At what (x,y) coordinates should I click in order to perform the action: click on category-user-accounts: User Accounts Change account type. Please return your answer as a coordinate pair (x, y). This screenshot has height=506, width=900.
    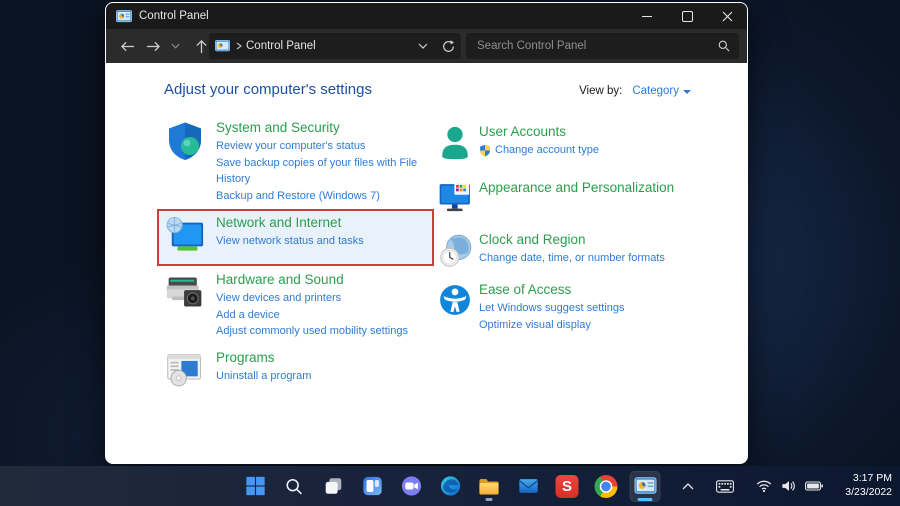
    Looking at the image, I should click on (583, 144).